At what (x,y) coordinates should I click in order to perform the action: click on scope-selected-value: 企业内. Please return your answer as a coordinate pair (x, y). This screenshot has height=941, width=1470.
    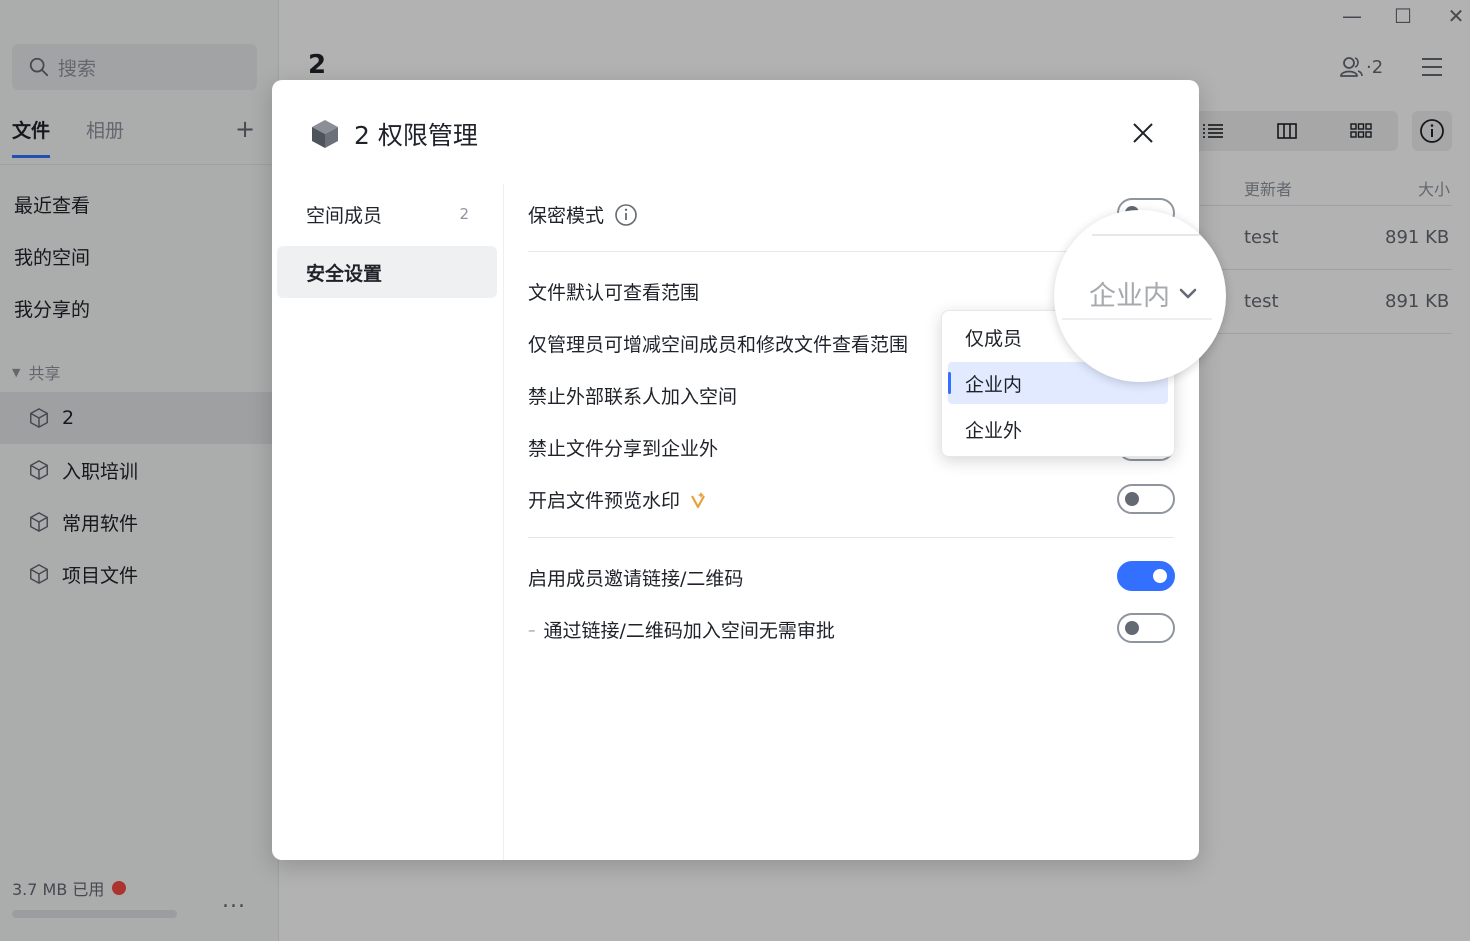
    Looking at the image, I should click on (1129, 296).